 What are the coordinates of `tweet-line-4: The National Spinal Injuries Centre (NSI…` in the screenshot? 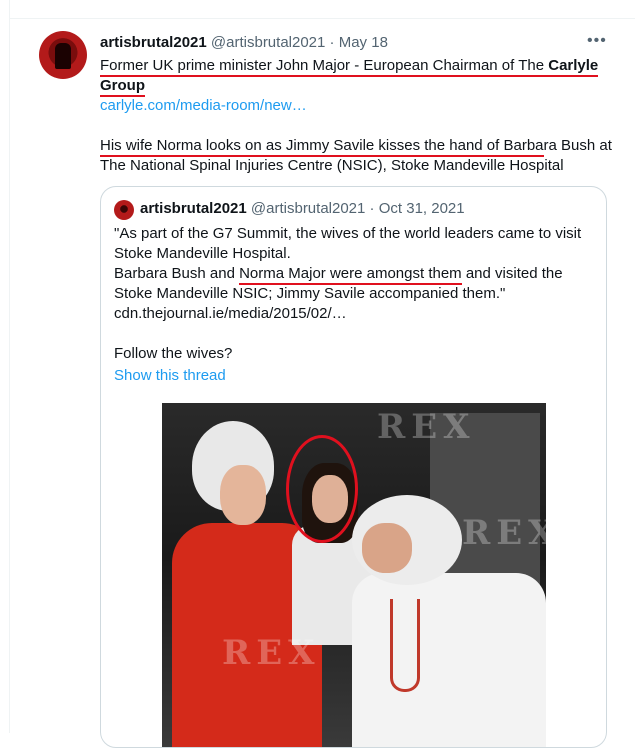 It's located at (332, 165).